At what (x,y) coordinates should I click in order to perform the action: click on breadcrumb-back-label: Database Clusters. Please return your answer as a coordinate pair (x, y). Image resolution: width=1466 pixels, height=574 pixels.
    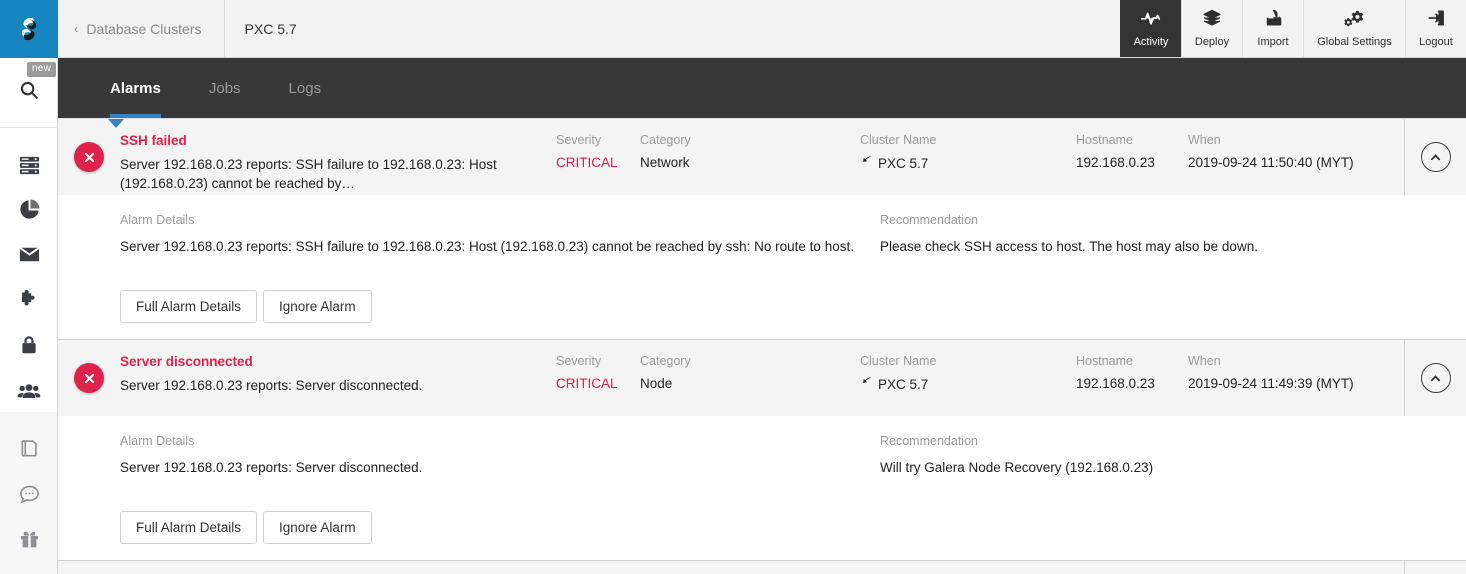
    Looking at the image, I should click on (144, 28).